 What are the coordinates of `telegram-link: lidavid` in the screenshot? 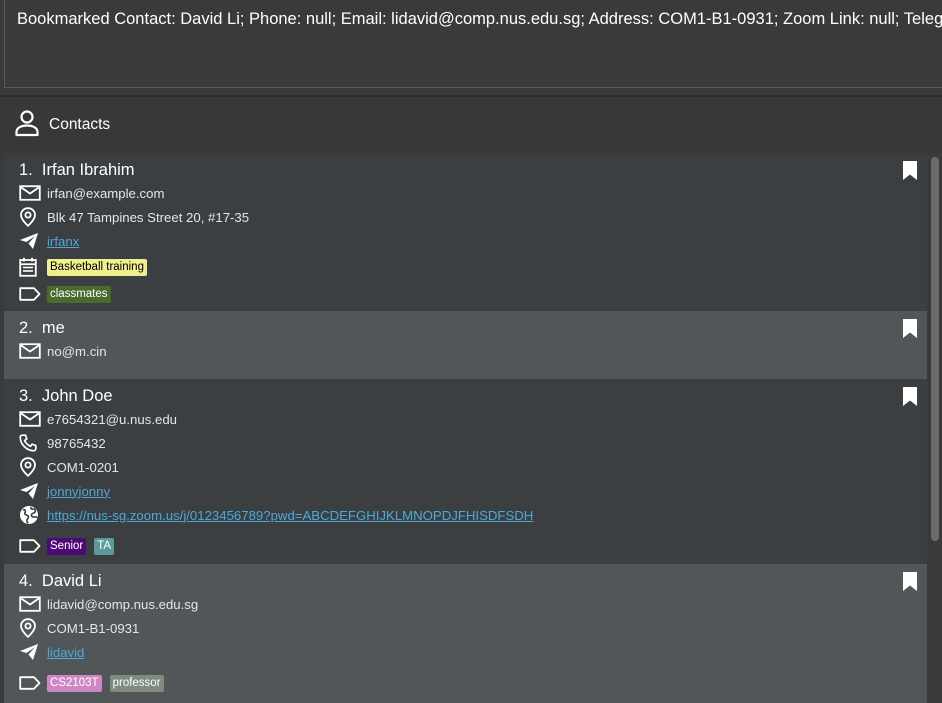 It's located at (65, 652).